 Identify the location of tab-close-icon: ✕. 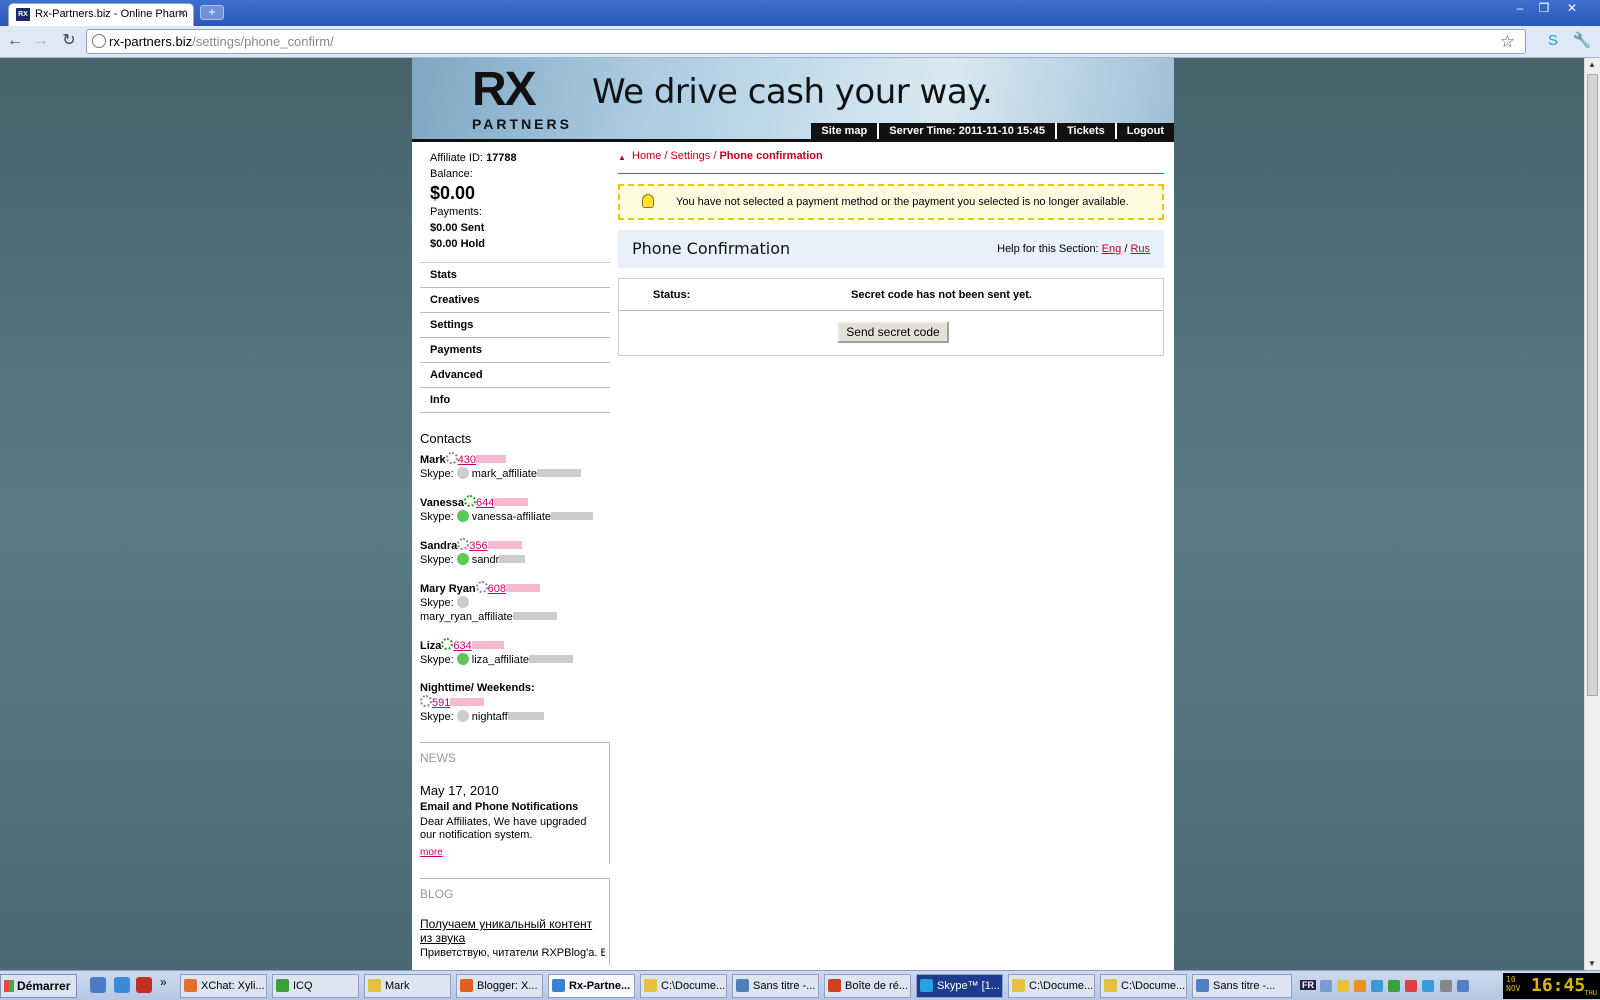
(182, 14).